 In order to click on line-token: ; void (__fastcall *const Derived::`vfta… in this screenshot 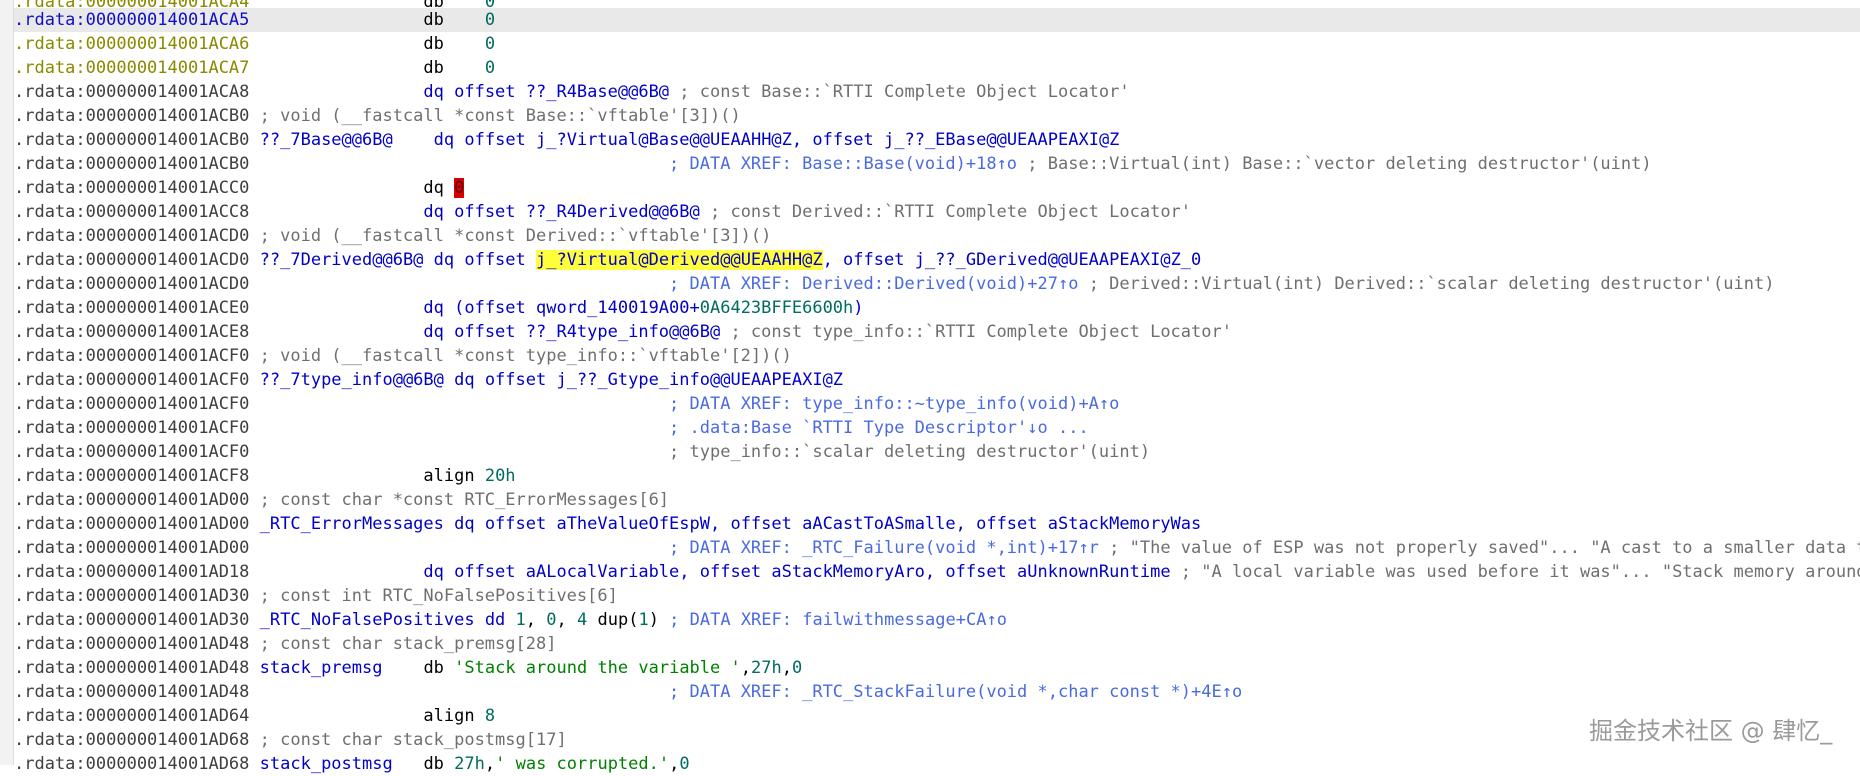, I will do `click(510, 236)`.